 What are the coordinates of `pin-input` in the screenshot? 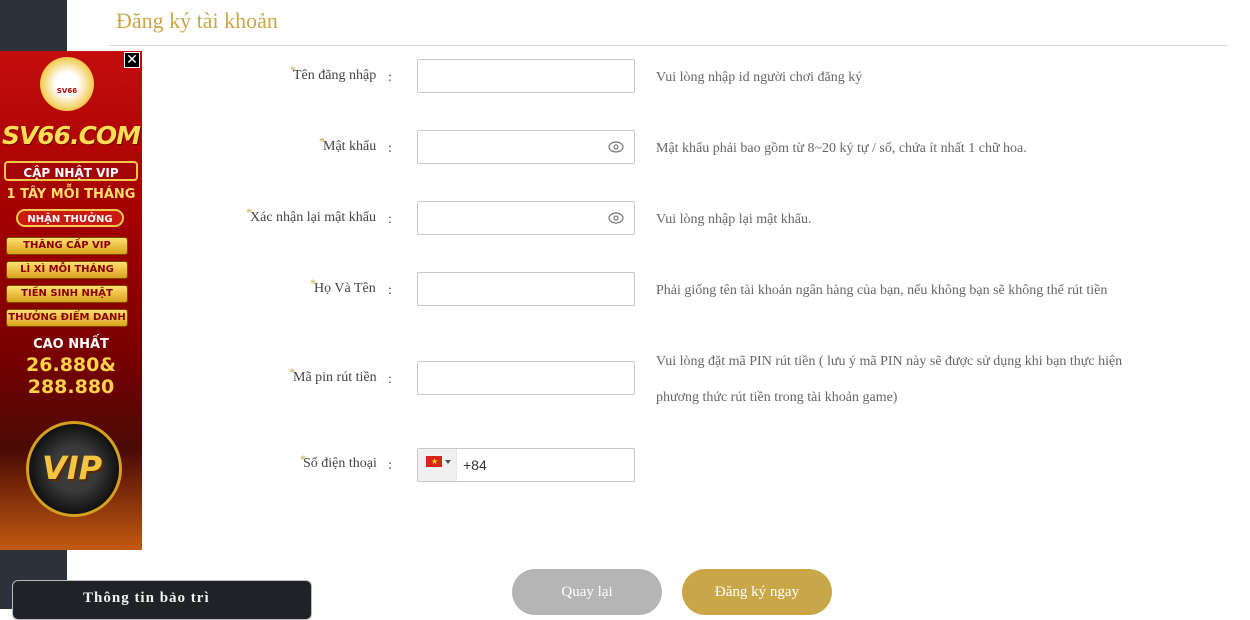 It's located at (526, 378).